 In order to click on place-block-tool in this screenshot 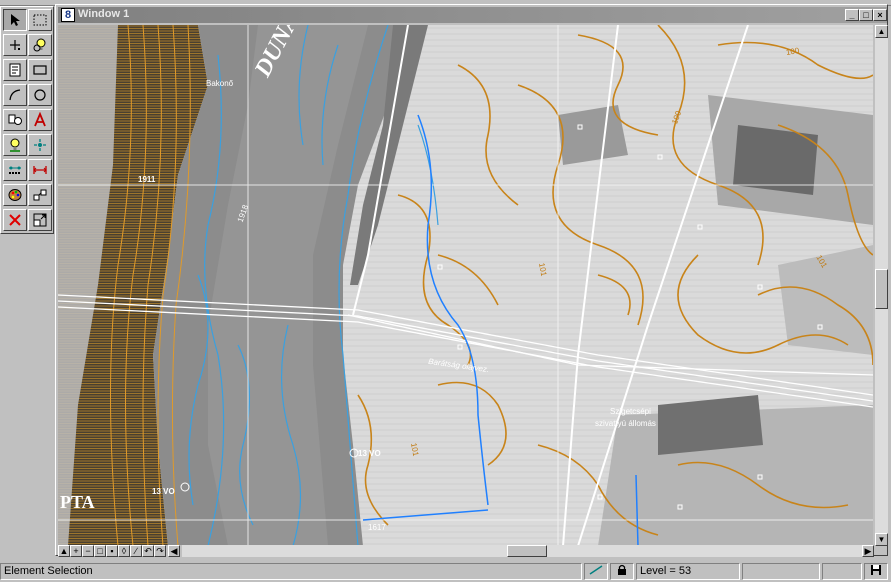, I will do `click(40, 70)`.